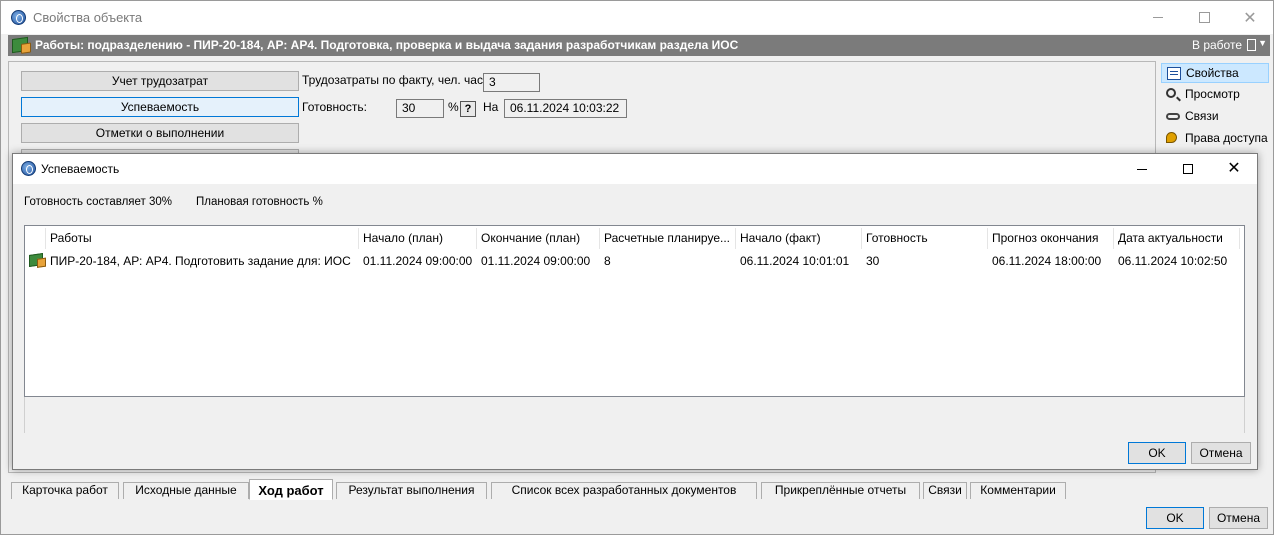 This screenshot has height=535, width=1274. I want to click on tab-comments: Комментарии, so click(1018, 490).